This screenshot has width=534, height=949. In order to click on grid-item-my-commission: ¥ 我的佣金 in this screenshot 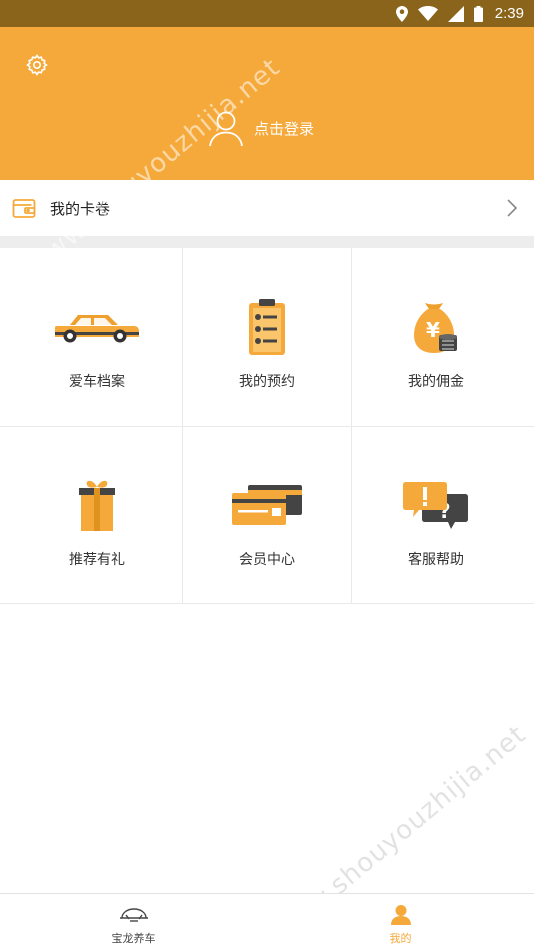, I will do `click(436, 337)`.